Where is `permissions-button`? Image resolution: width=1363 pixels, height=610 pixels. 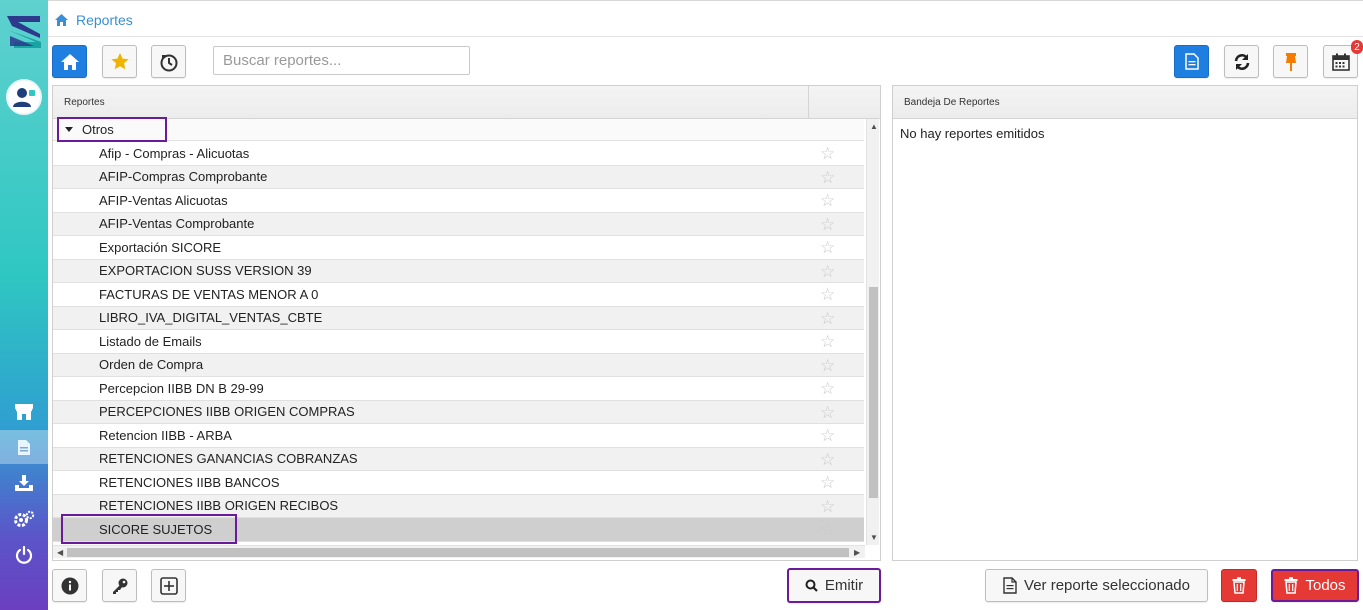 permissions-button is located at coordinates (119, 585).